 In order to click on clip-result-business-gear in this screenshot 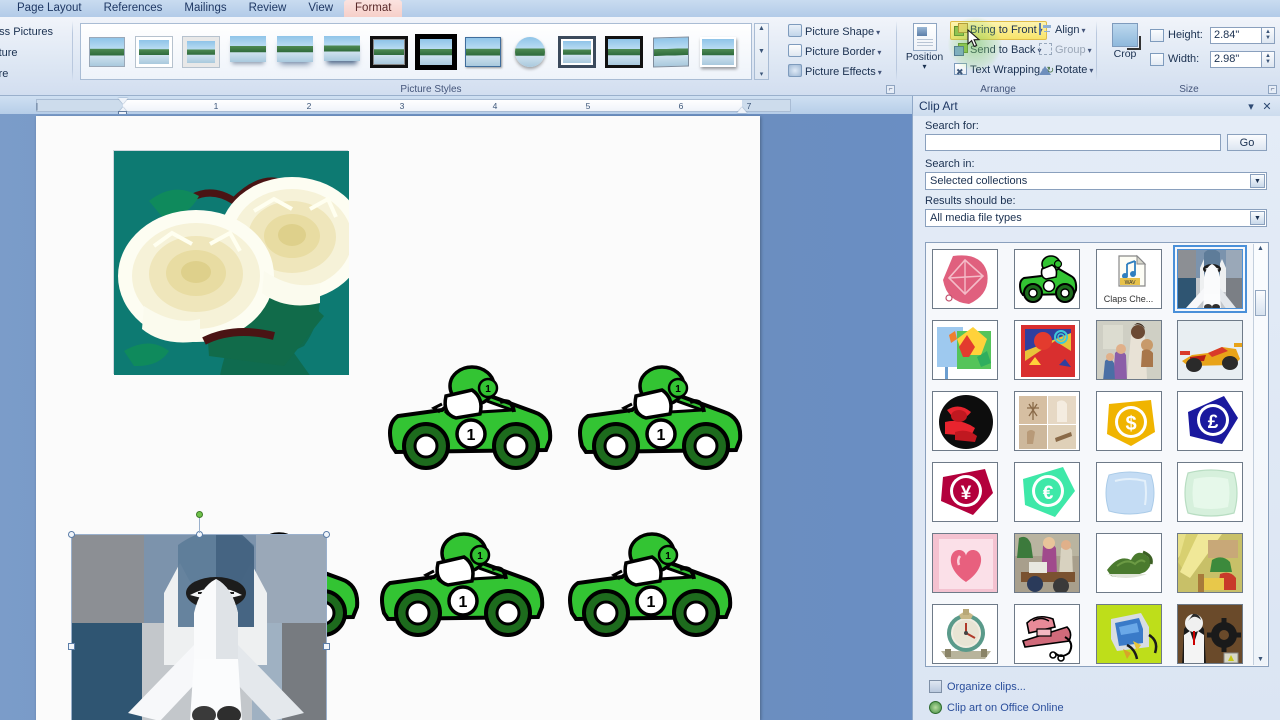, I will do `click(1210, 634)`.